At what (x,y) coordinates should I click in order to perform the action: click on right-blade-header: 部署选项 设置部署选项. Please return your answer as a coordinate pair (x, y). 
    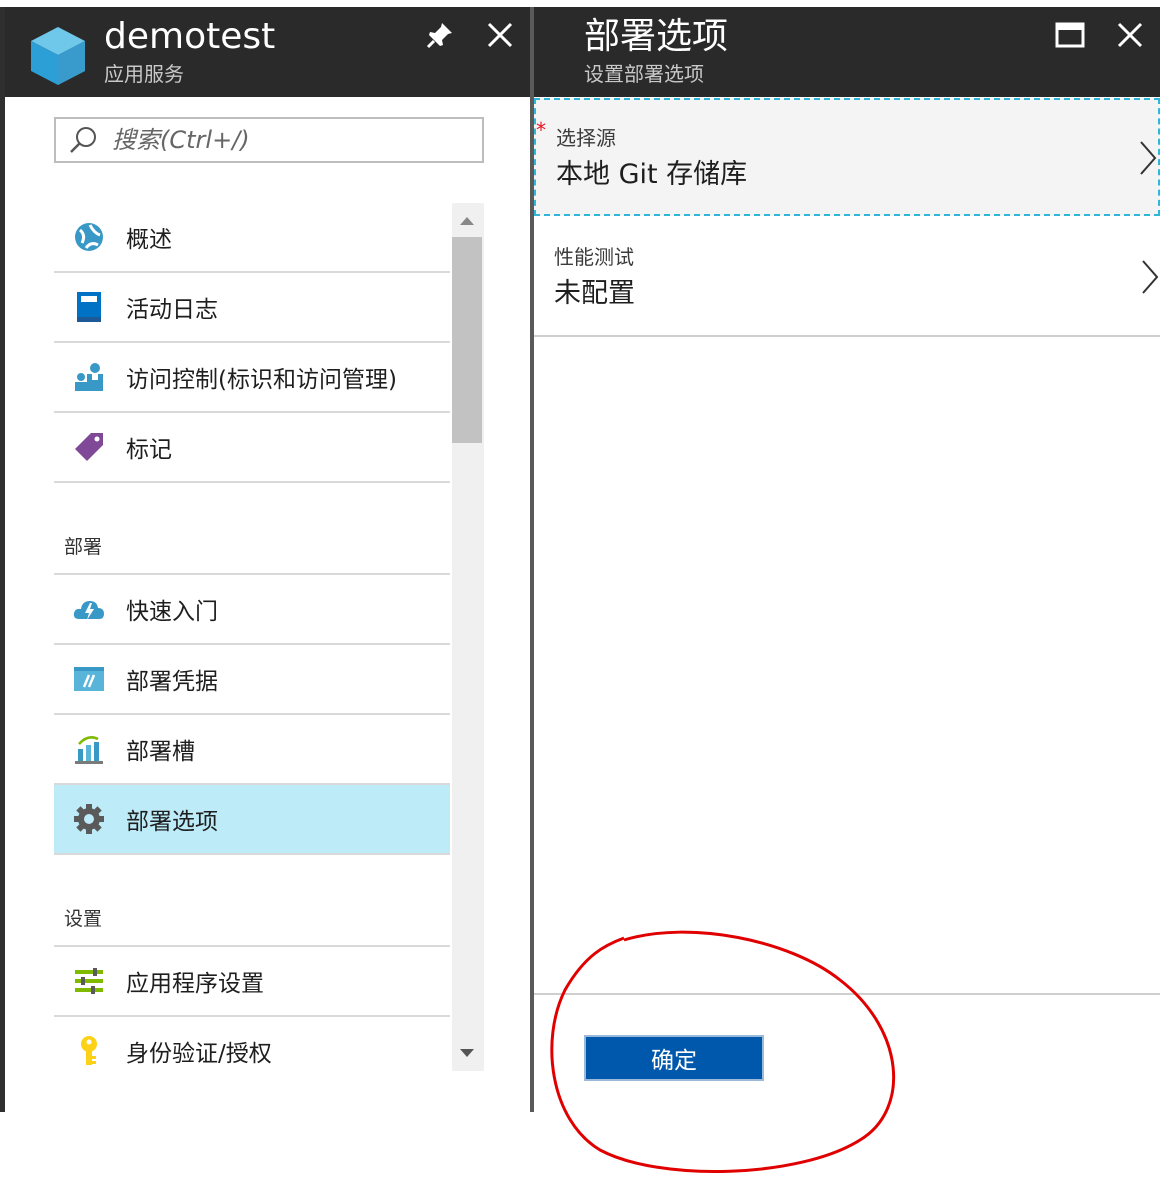
    Looking at the image, I should click on (847, 52).